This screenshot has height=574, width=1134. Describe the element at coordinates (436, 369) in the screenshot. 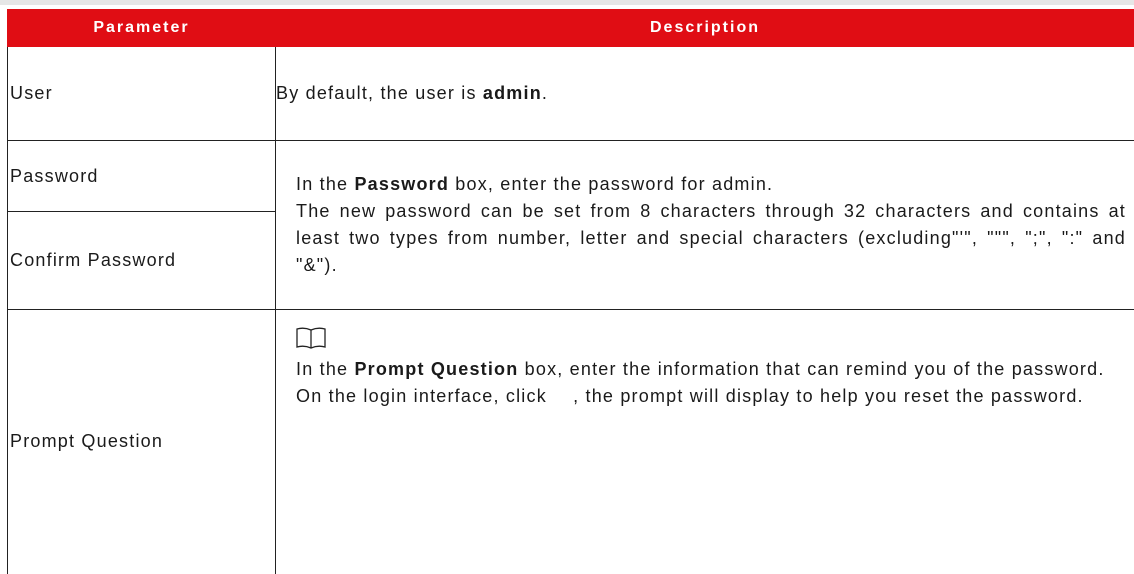

I see `desc-prompt-bold: Prompt Question` at that location.